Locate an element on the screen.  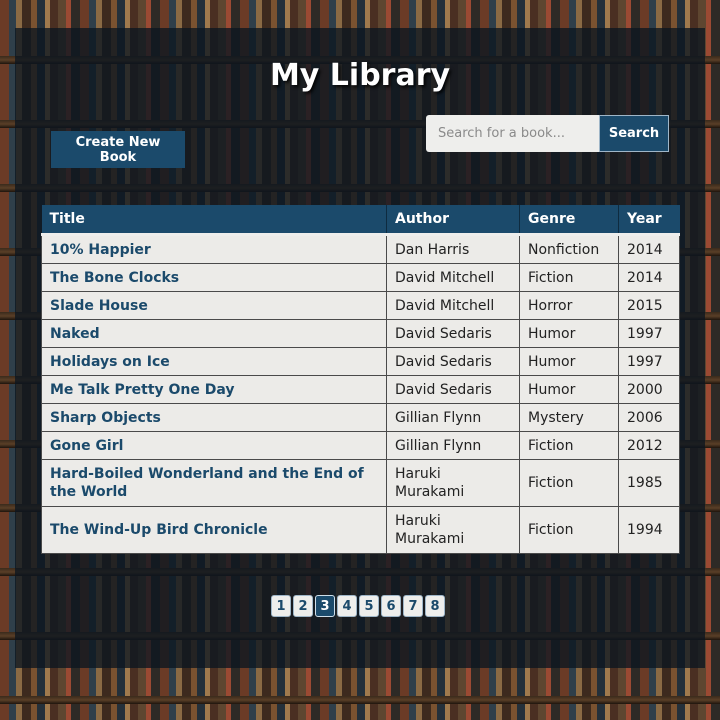
table-row: Gone Girl Gillian Flynn Fiction 2012 is located at coordinates (360, 445).